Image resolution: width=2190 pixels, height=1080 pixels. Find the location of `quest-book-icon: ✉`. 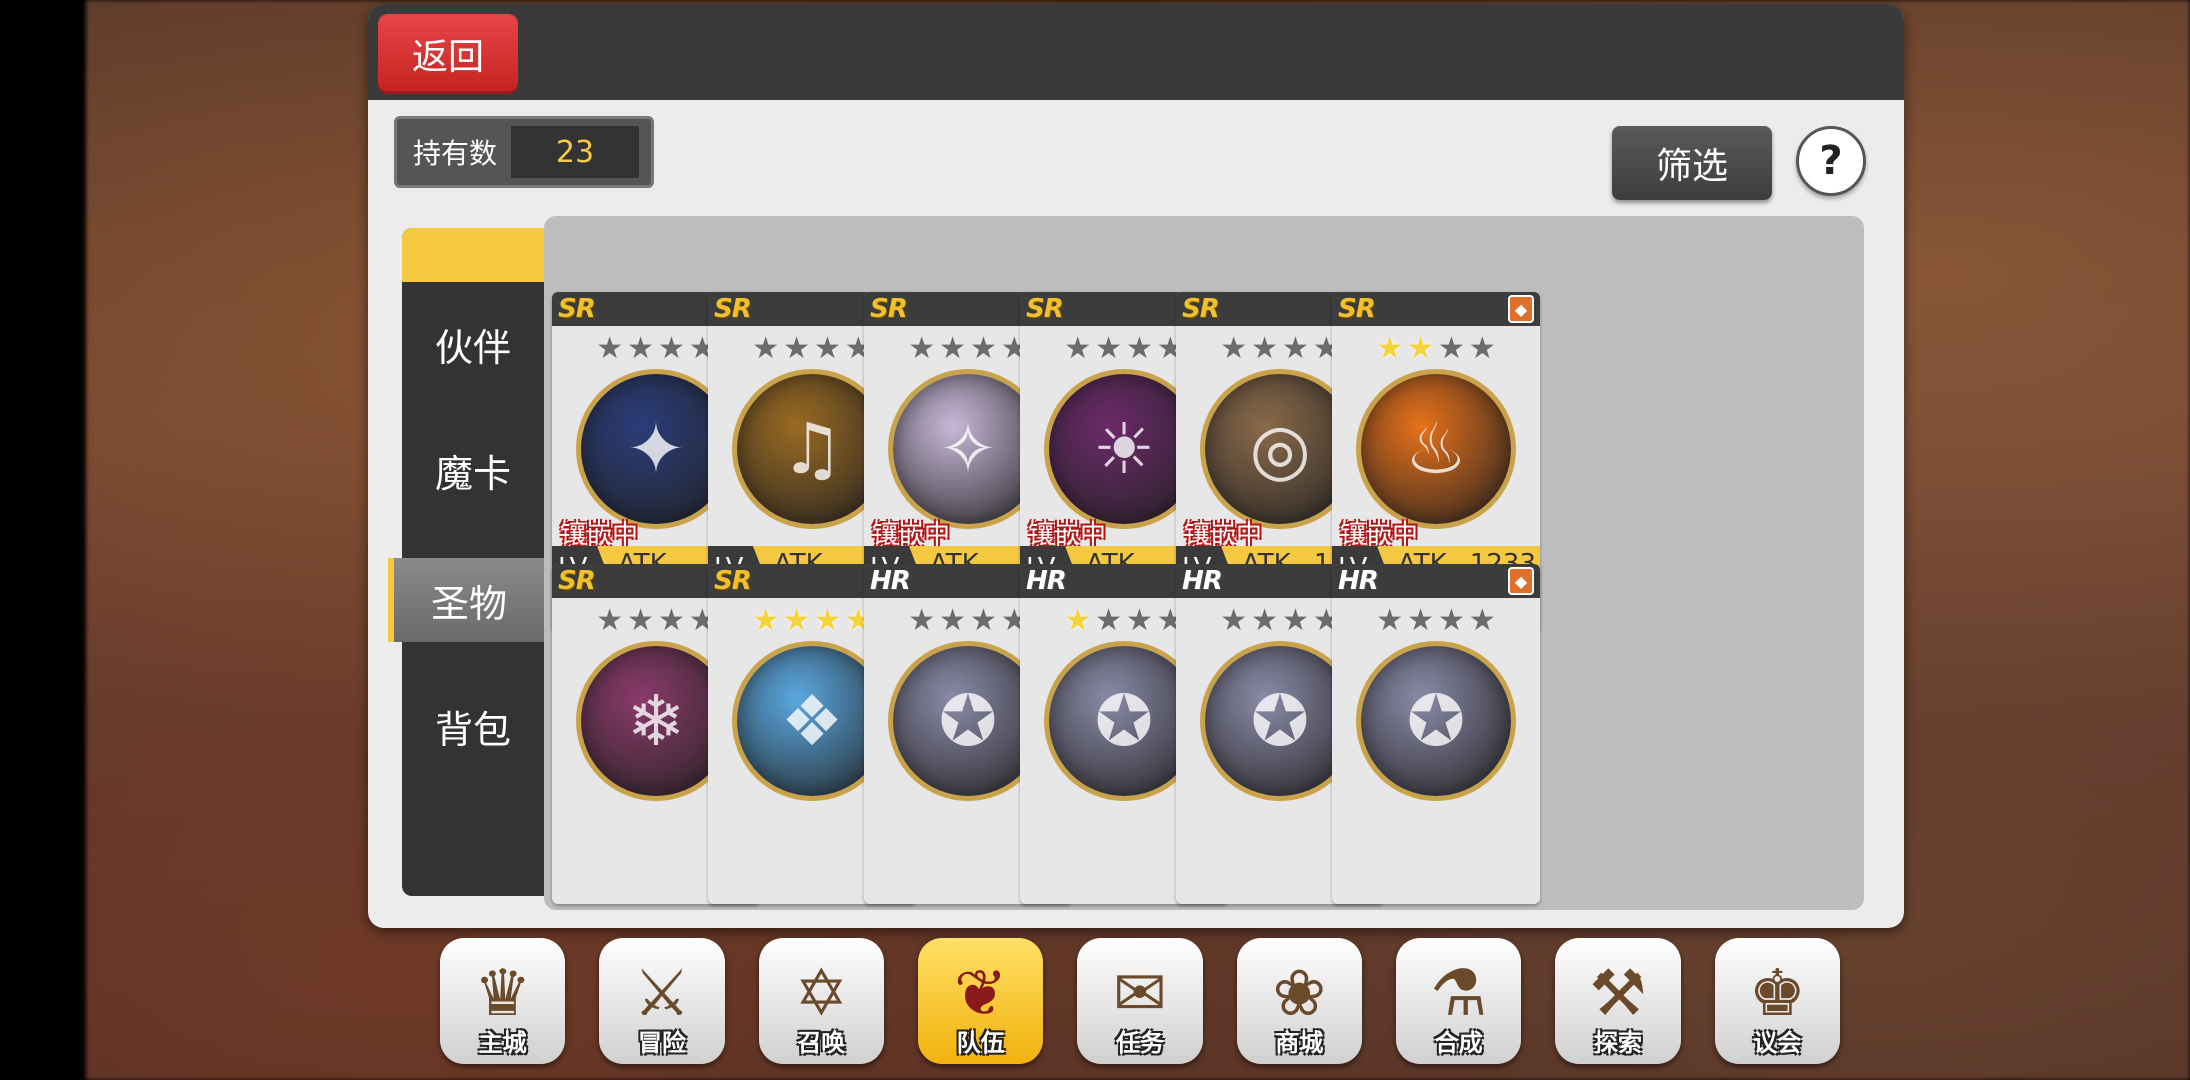

quest-book-icon: ✉ is located at coordinates (1140, 994).